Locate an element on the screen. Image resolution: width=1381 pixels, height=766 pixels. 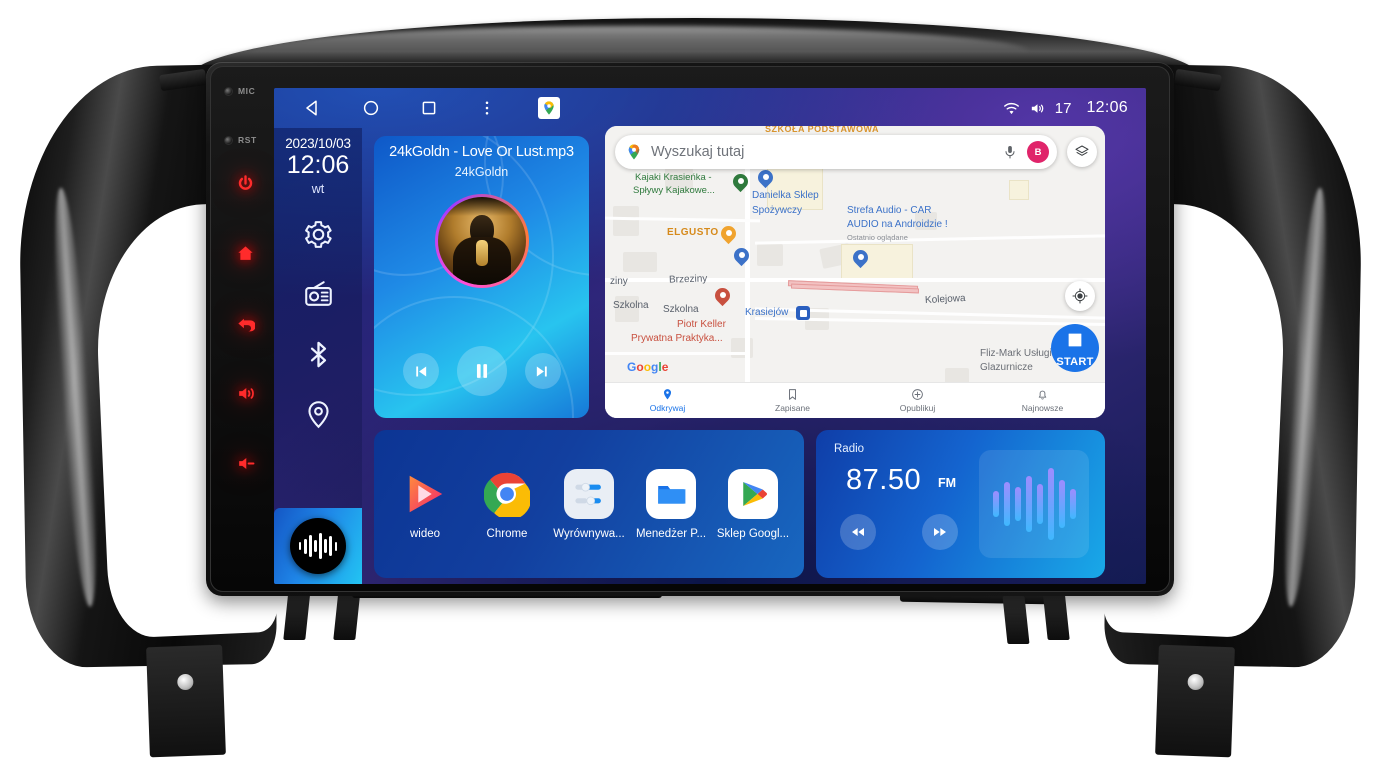
radio-title: Radio is located at coordinates (849, 449).